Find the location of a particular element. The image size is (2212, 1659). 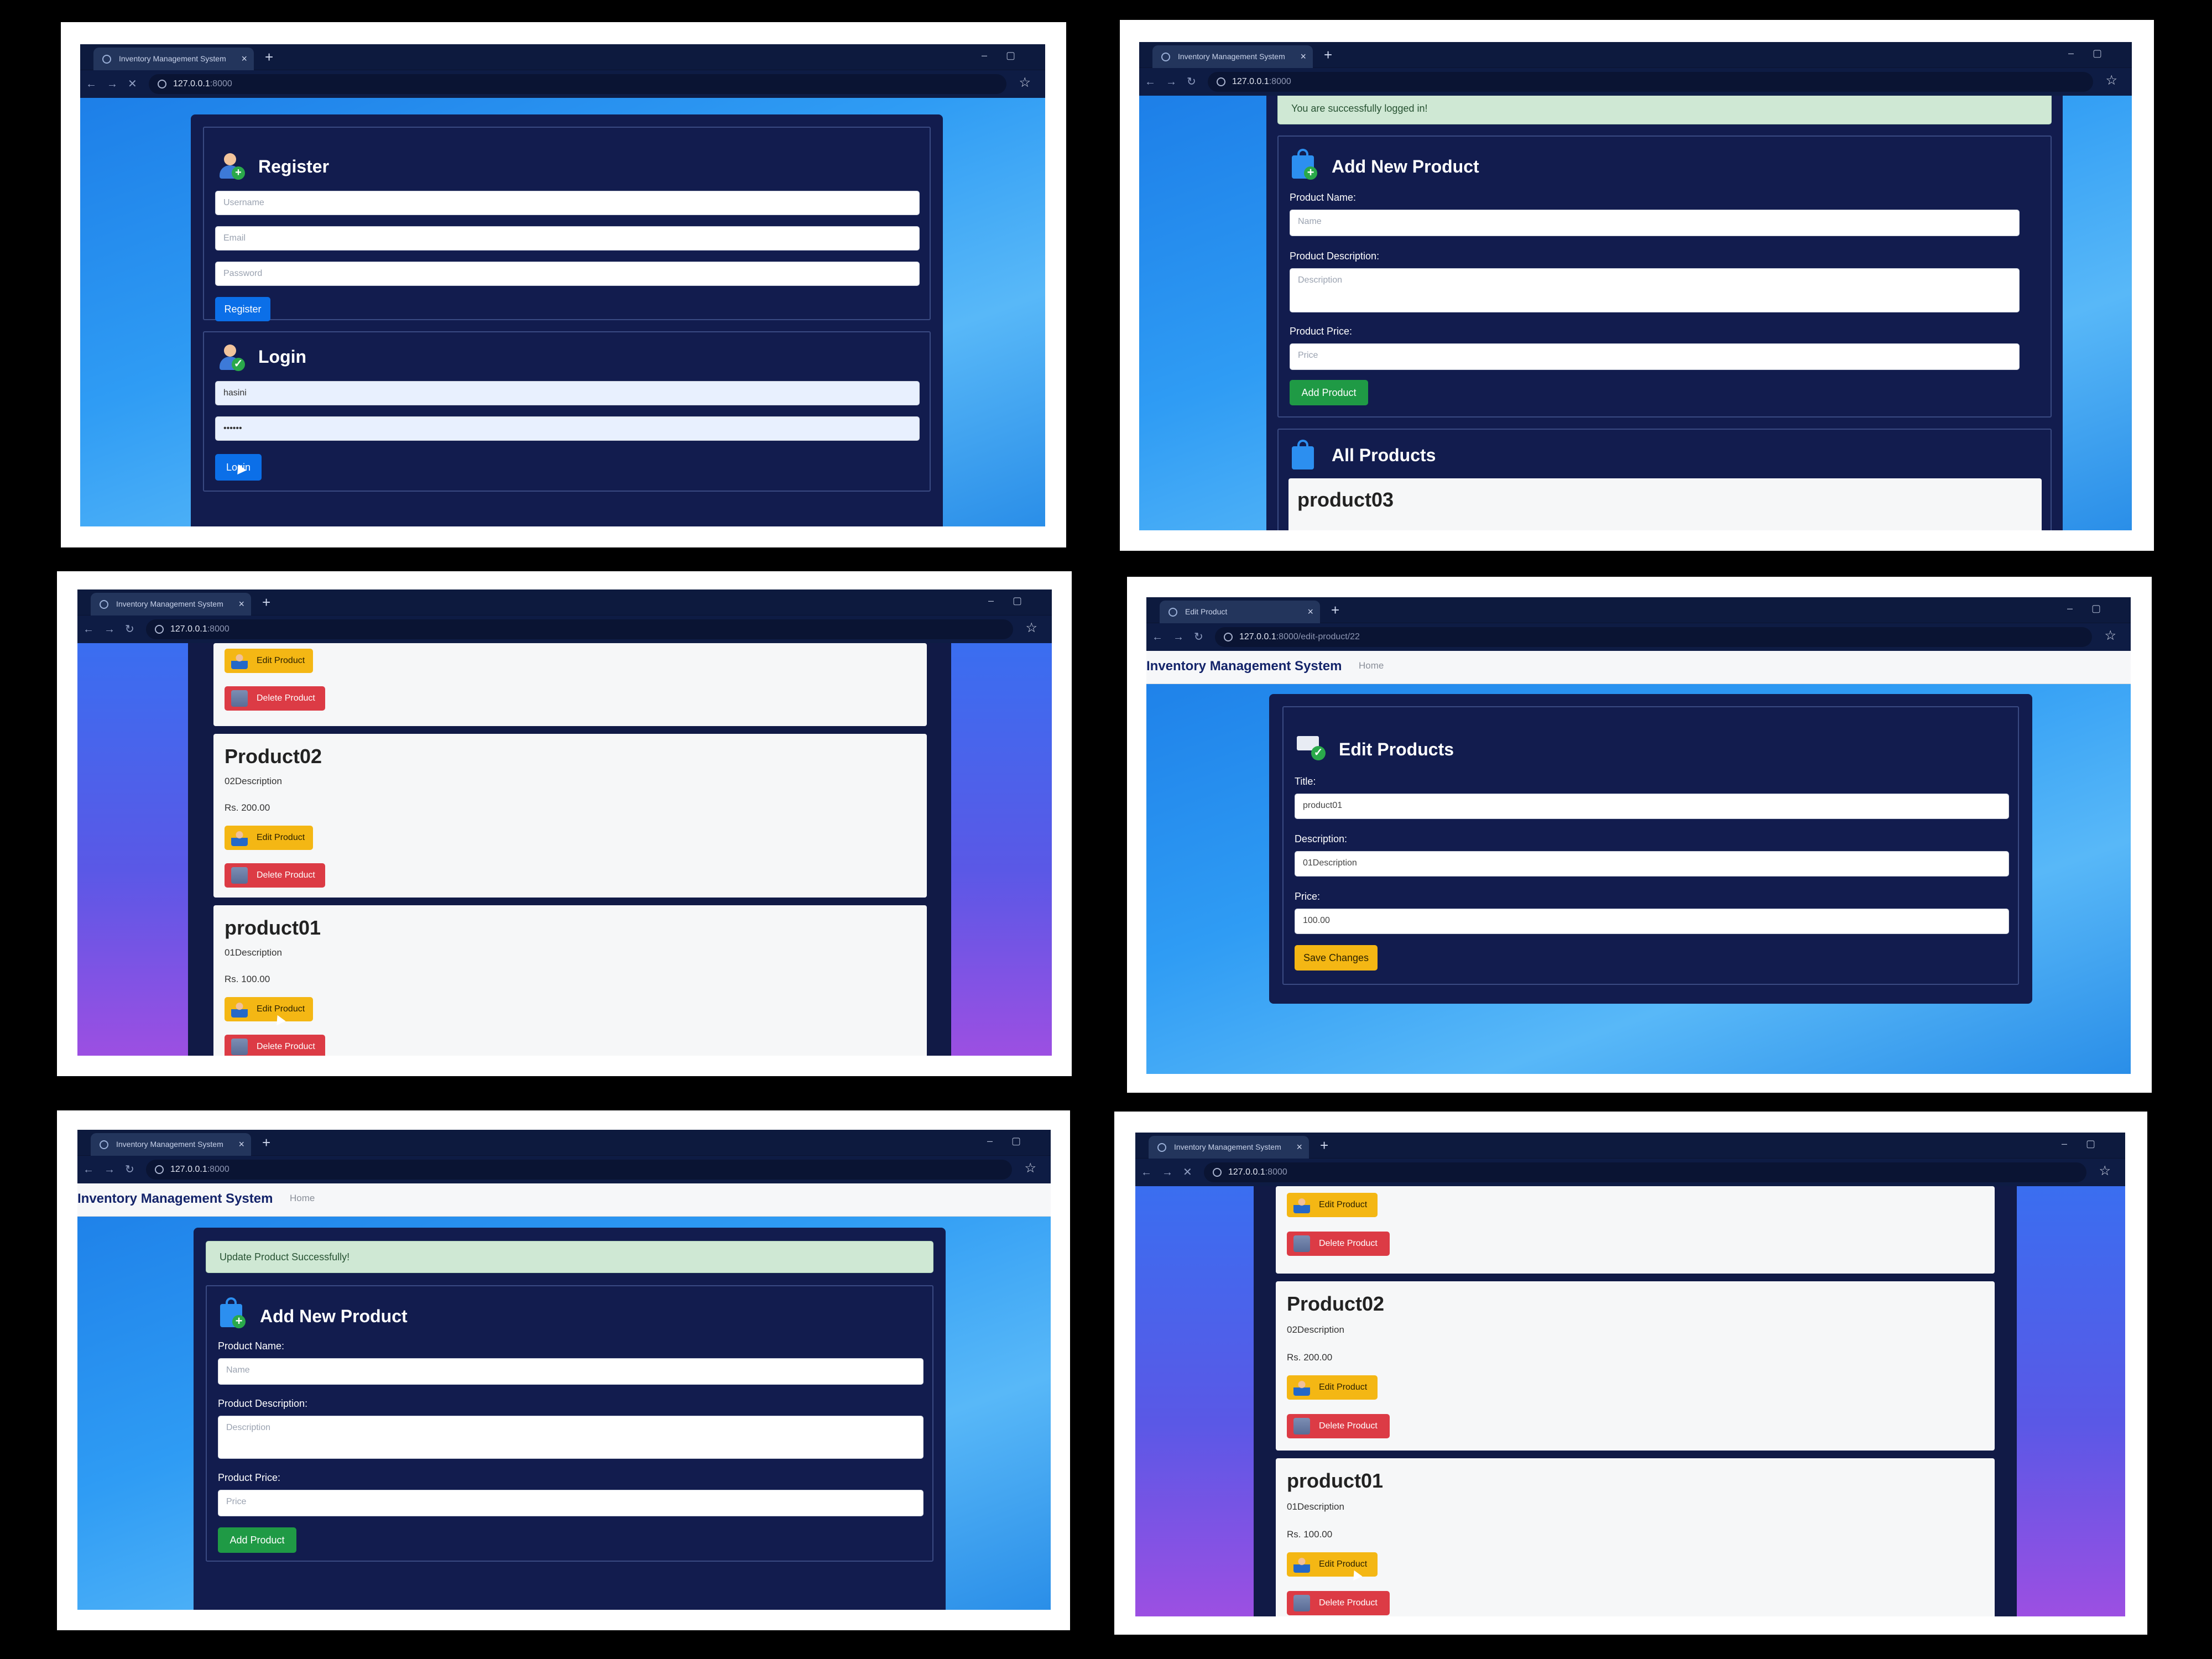

product-name-label: Product Name: is located at coordinates (252, 1346).